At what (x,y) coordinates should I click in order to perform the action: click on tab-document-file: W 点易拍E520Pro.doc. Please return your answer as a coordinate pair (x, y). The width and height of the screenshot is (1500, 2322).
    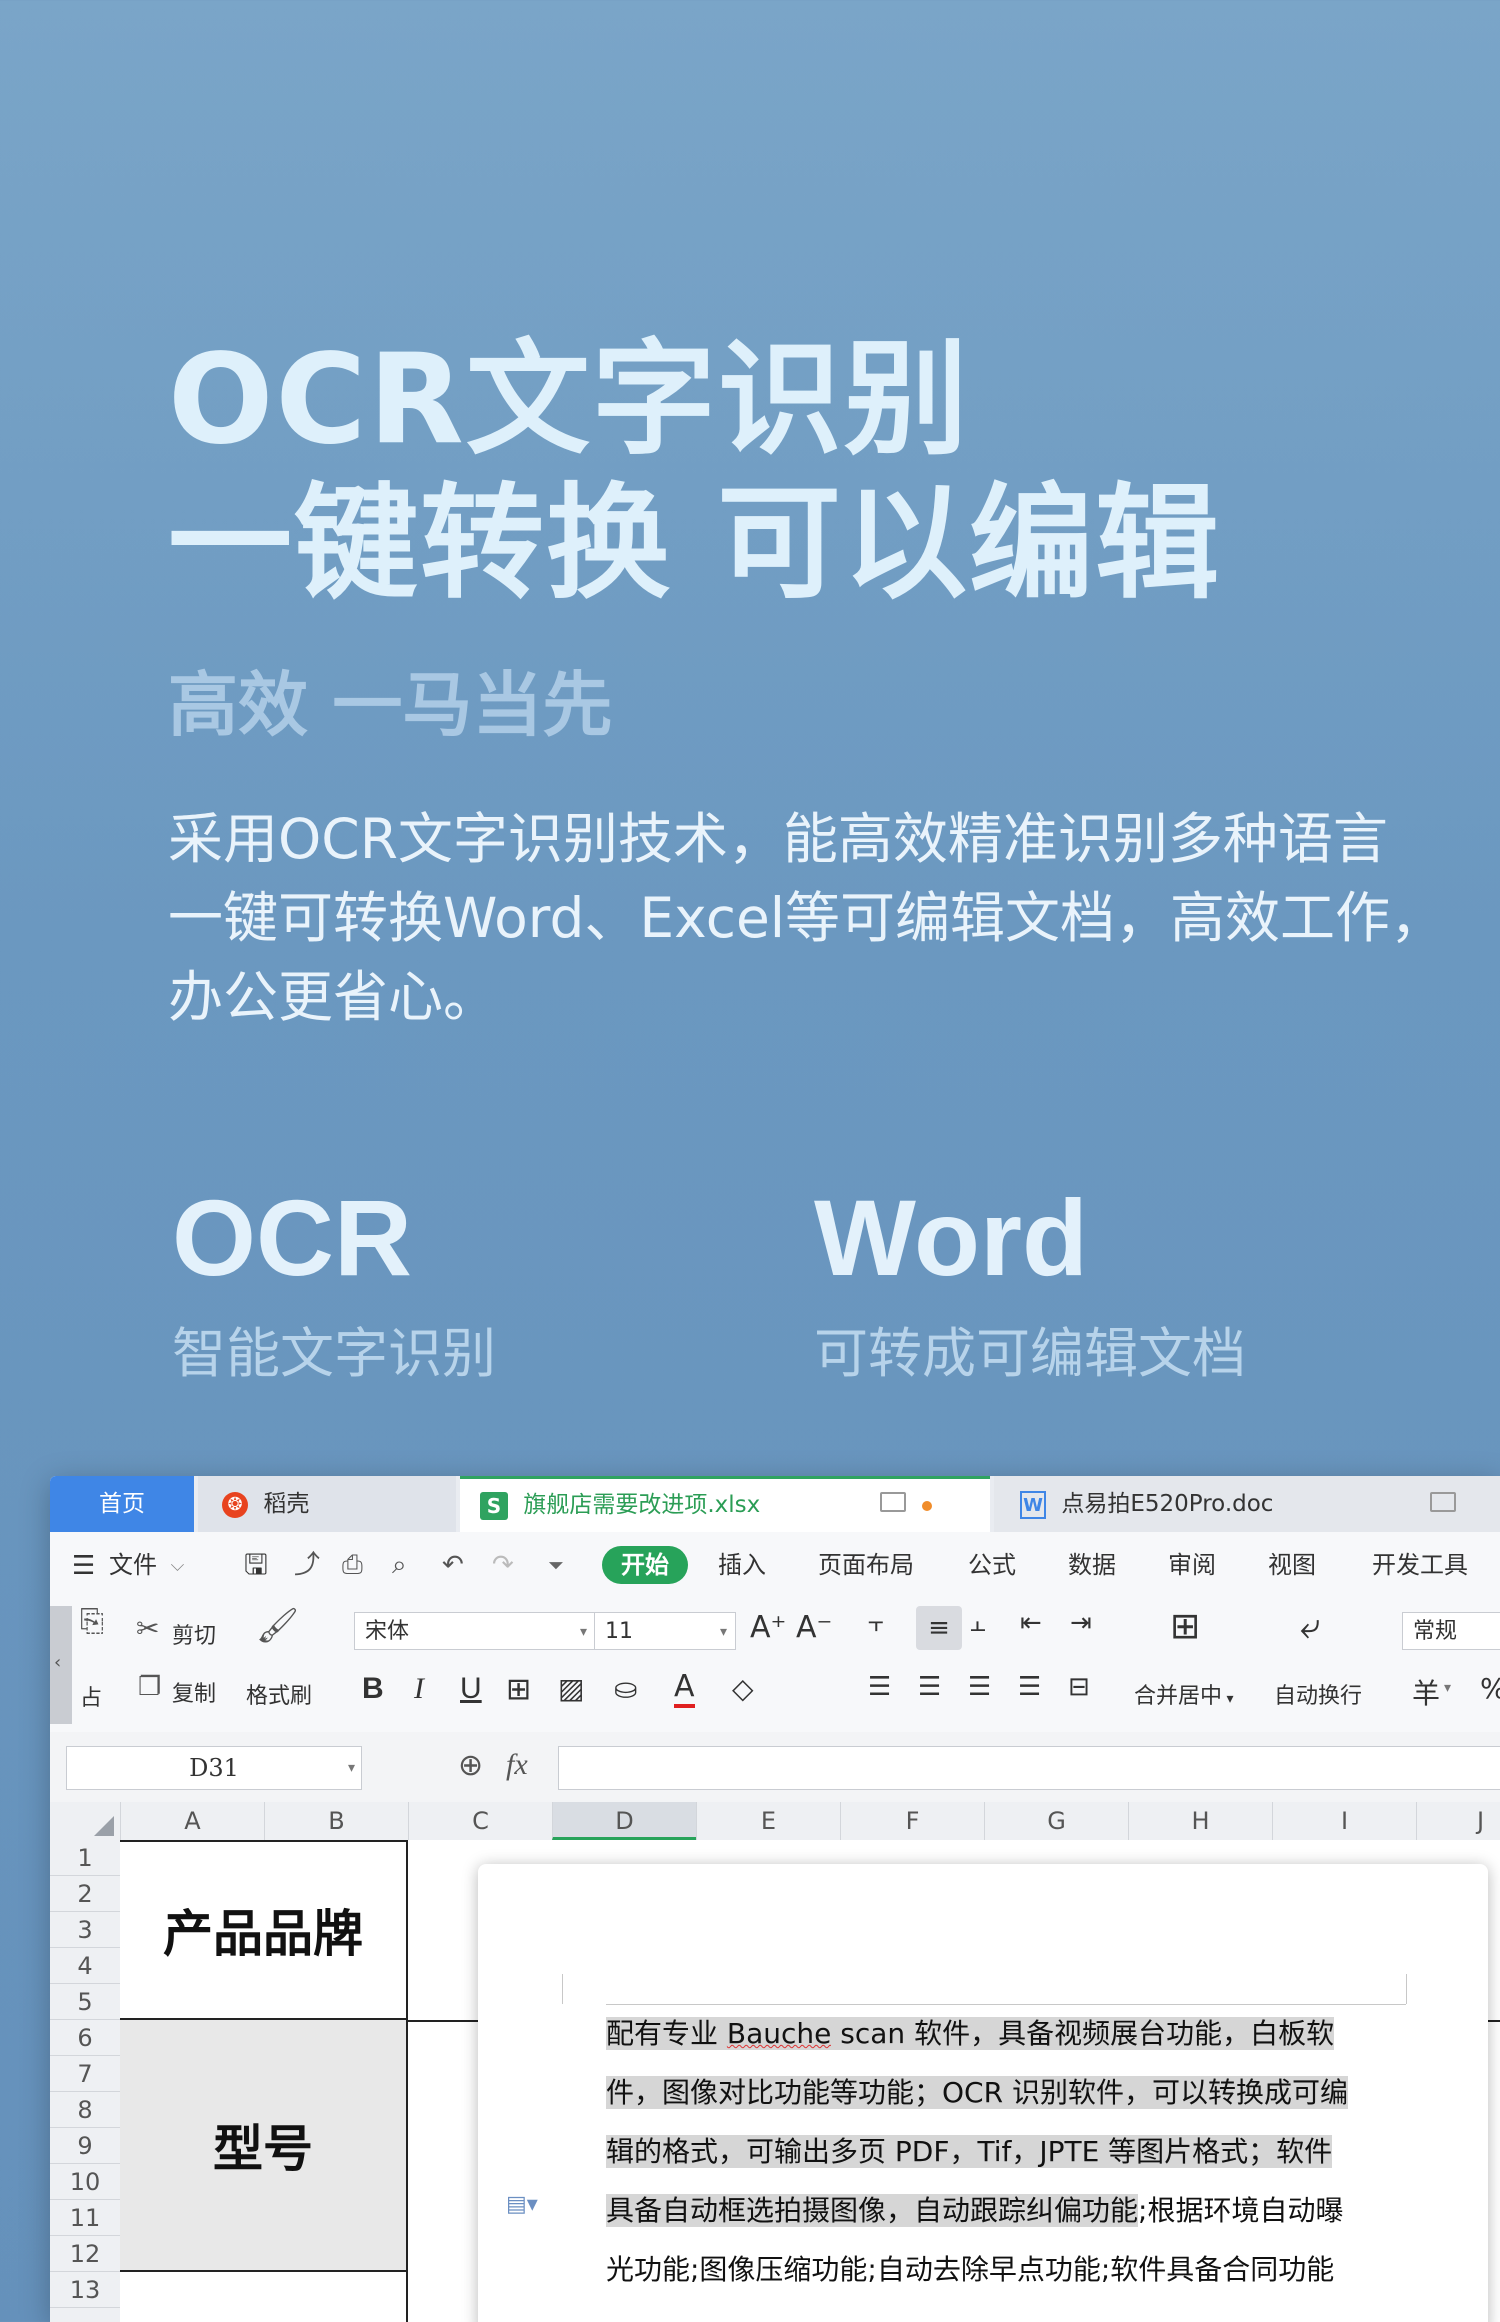
    Looking at the image, I should click on (1247, 1504).